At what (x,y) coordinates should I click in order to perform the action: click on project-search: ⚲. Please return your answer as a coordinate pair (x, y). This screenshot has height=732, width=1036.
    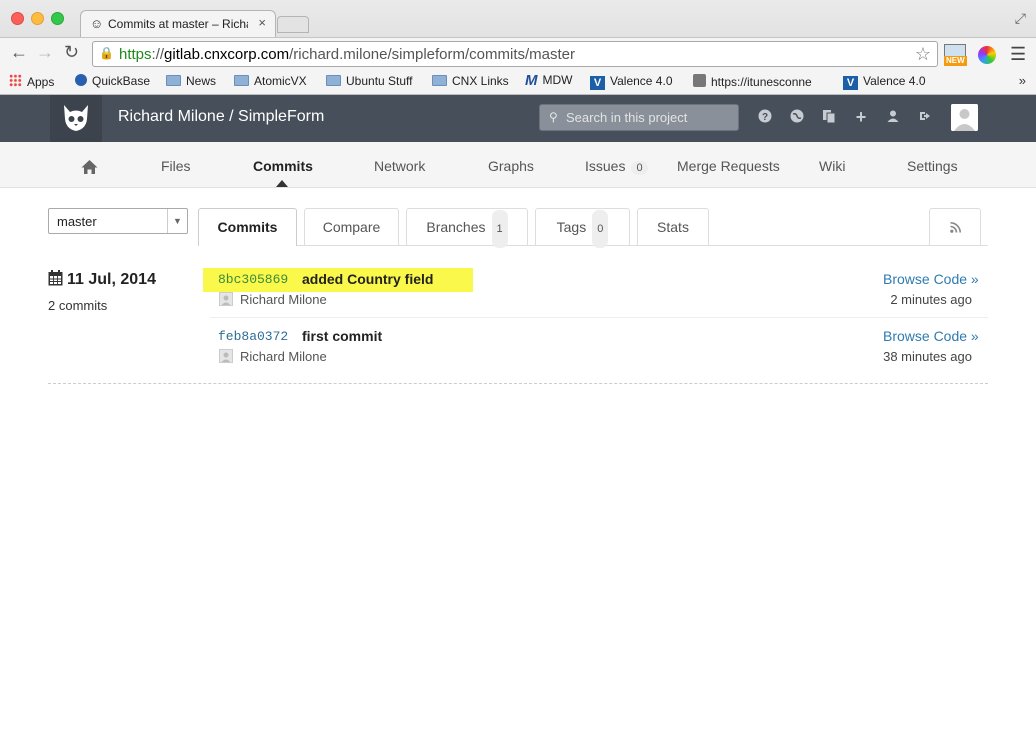
    Looking at the image, I should click on (639, 117).